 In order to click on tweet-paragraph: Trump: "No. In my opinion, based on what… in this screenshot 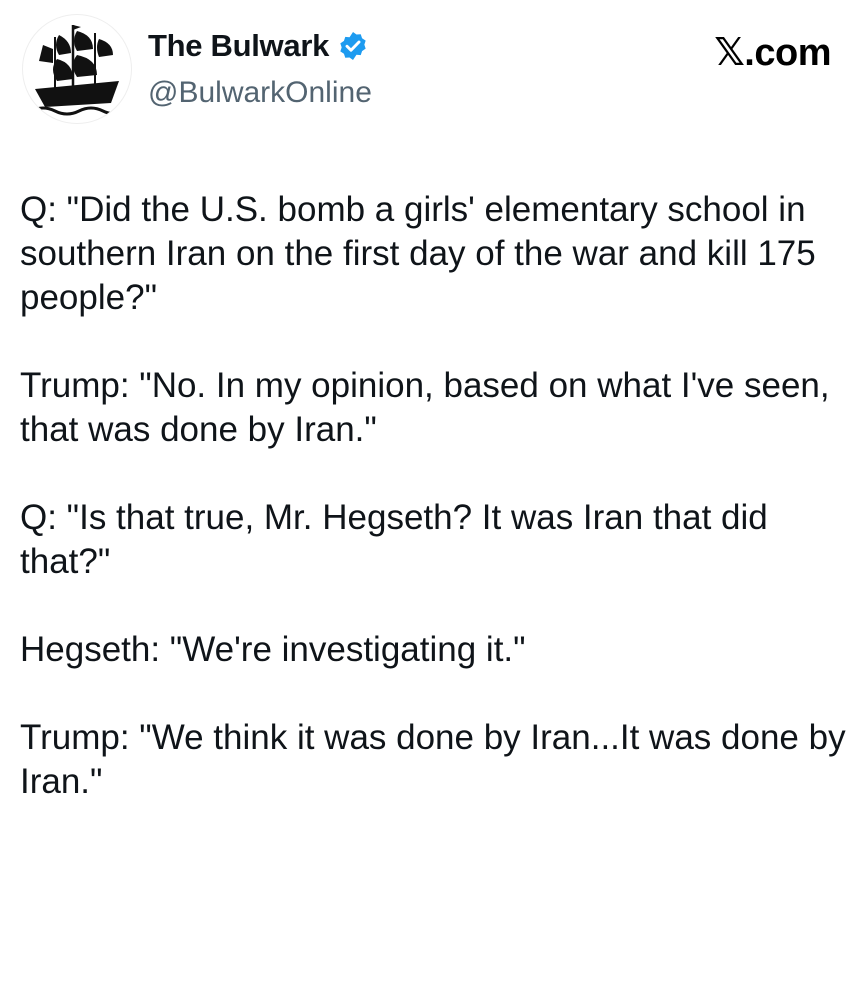, I will do `click(425, 407)`.